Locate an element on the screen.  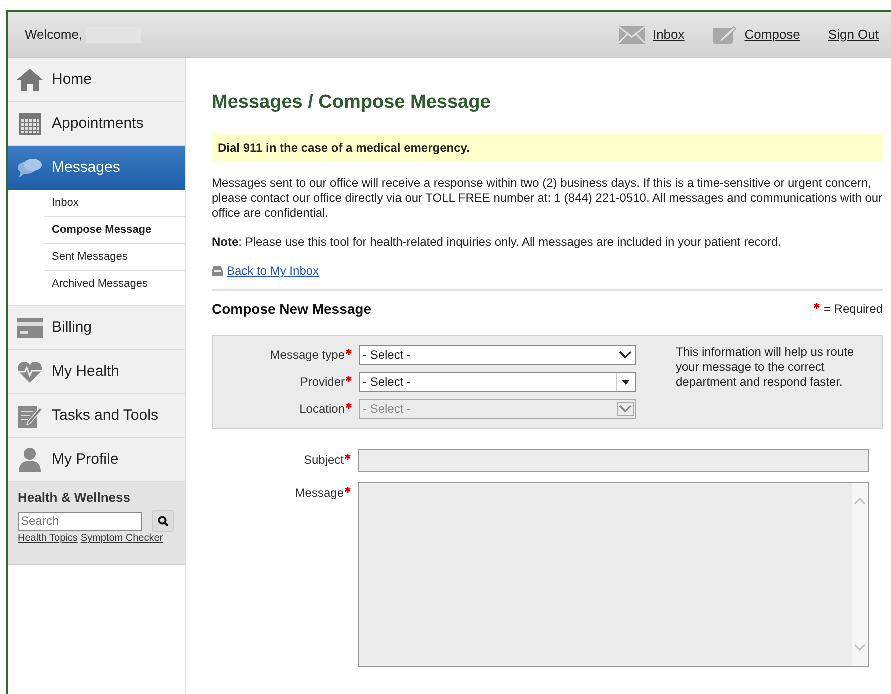
page-title: Messages / Compose Message is located at coordinates (352, 103).